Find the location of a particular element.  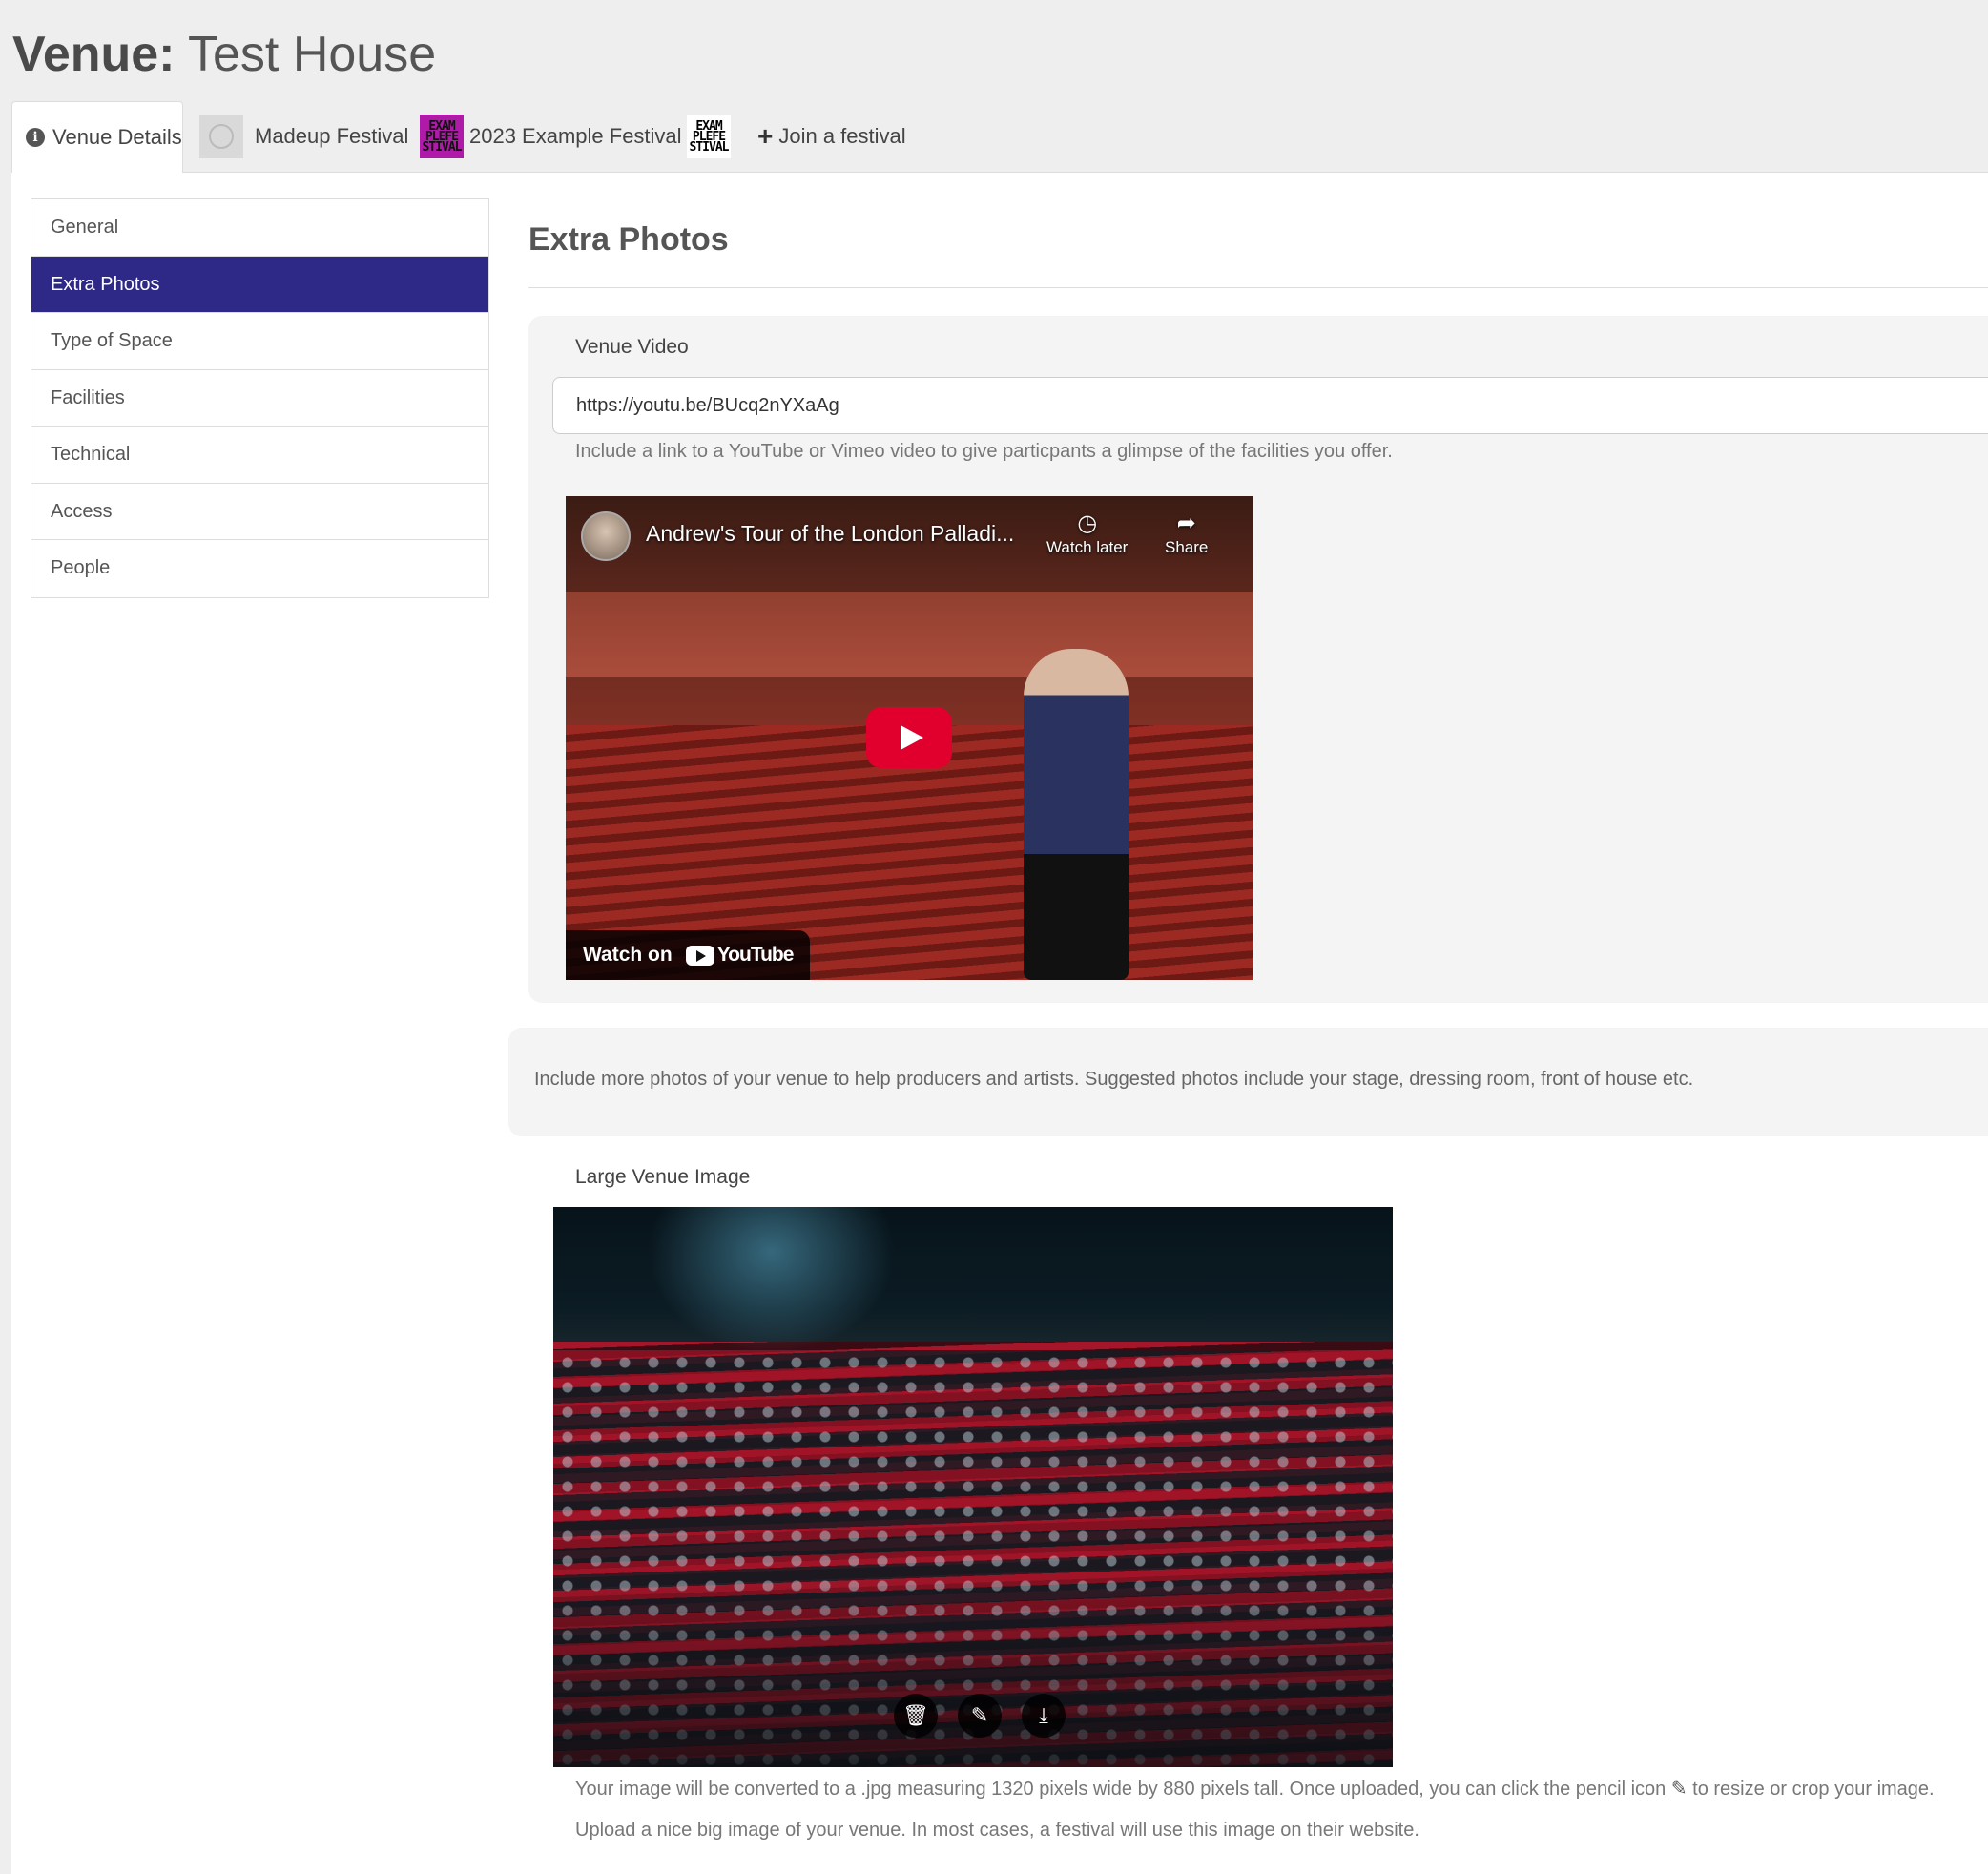

trash-icon: 🗑 is located at coordinates (916, 1715).